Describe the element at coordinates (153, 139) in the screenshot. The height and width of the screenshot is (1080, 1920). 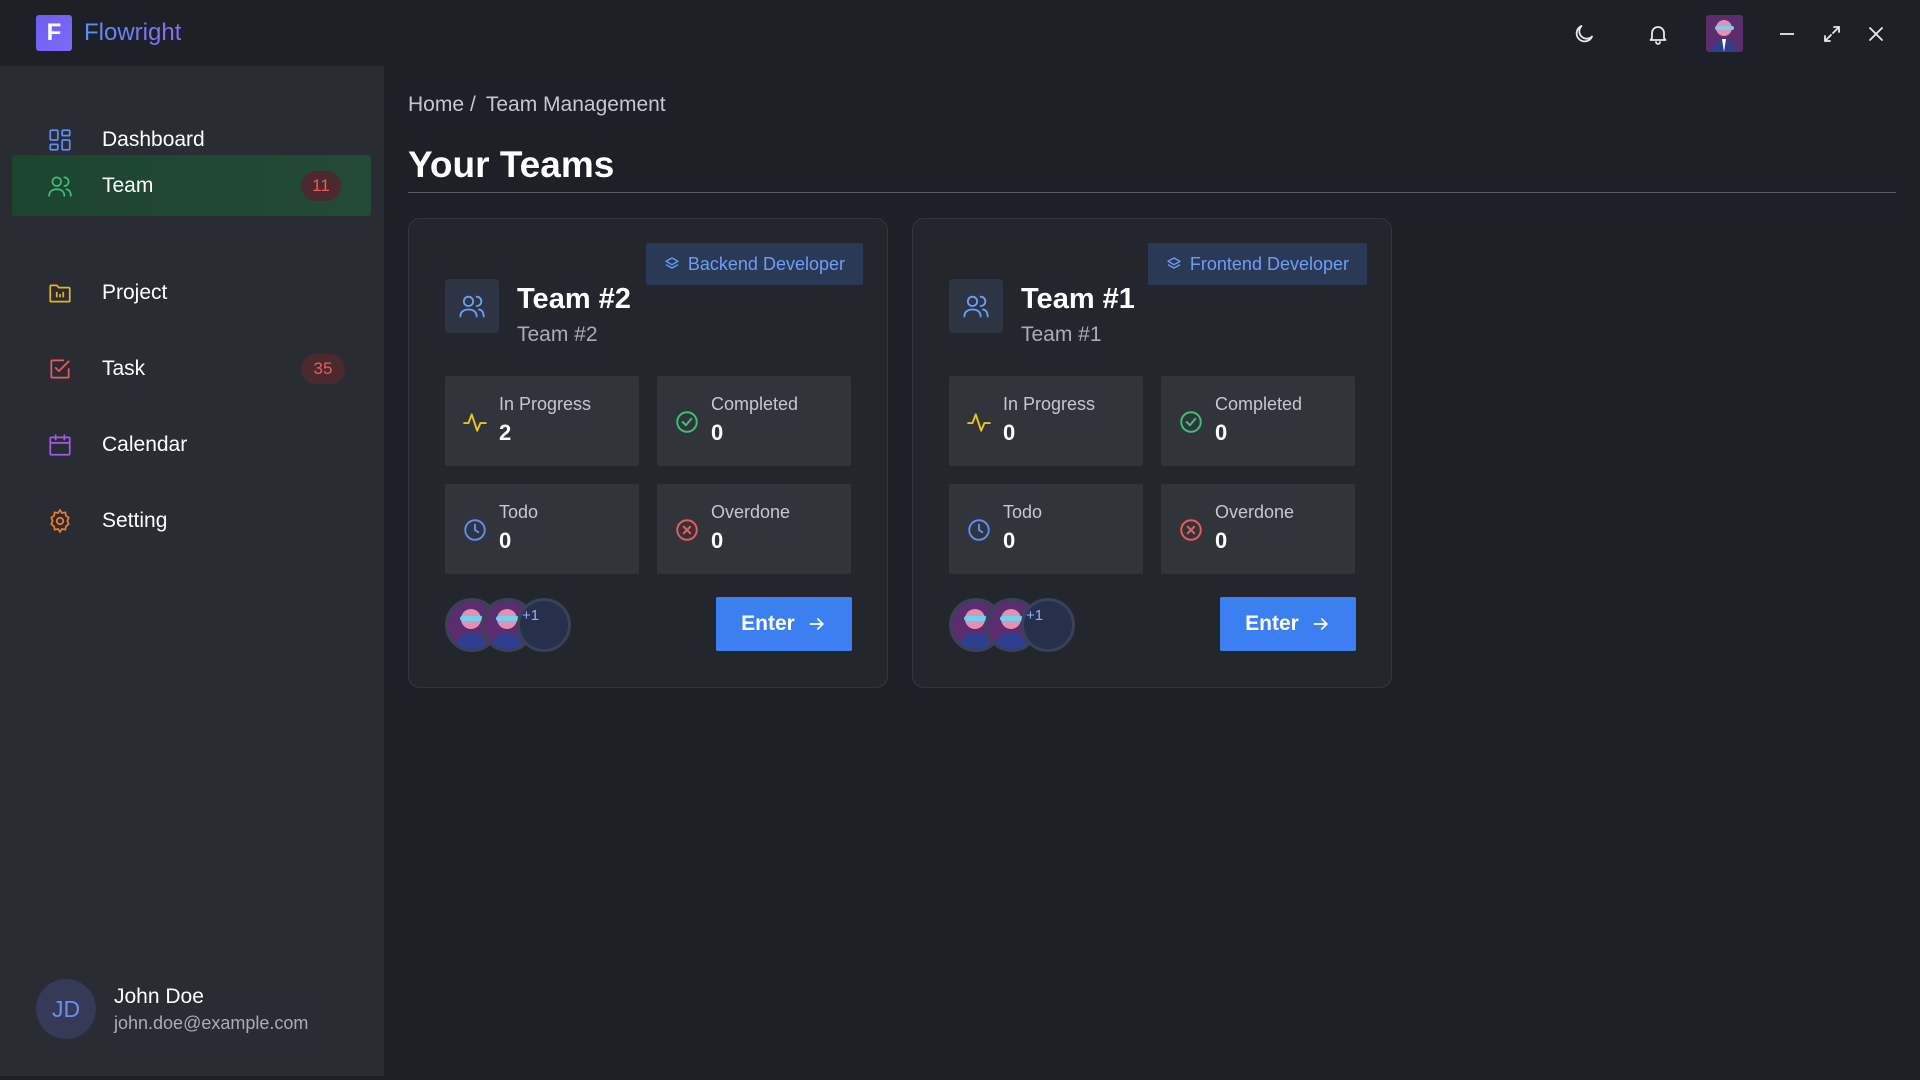
I see `sidebar-item-label: Dashboard` at that location.